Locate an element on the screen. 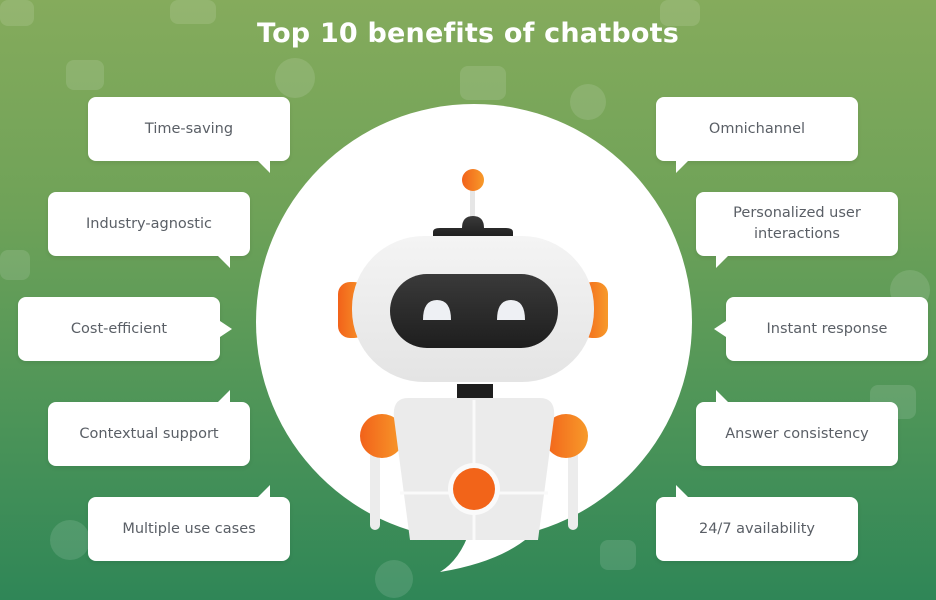 This screenshot has width=936, height=600. robot-neck is located at coordinates (475, 391).